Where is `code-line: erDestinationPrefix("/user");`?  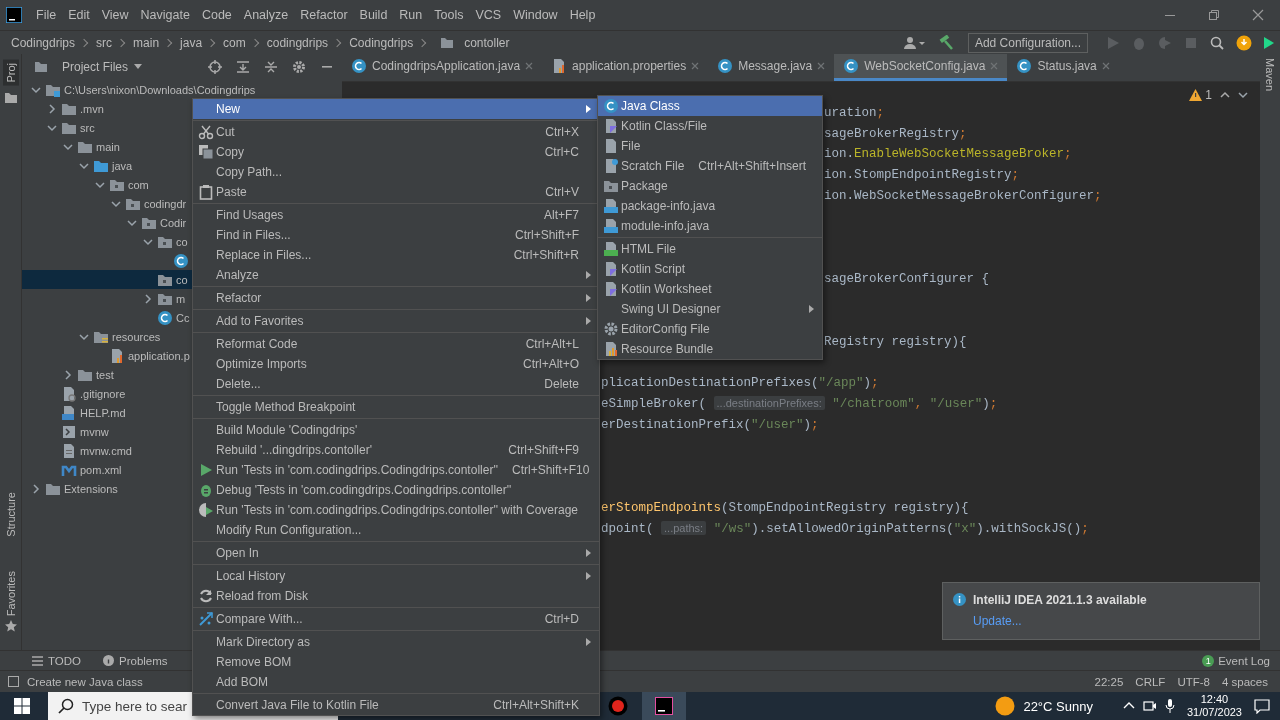 code-line: erDestinationPrefix("/user"); is located at coordinates (710, 425).